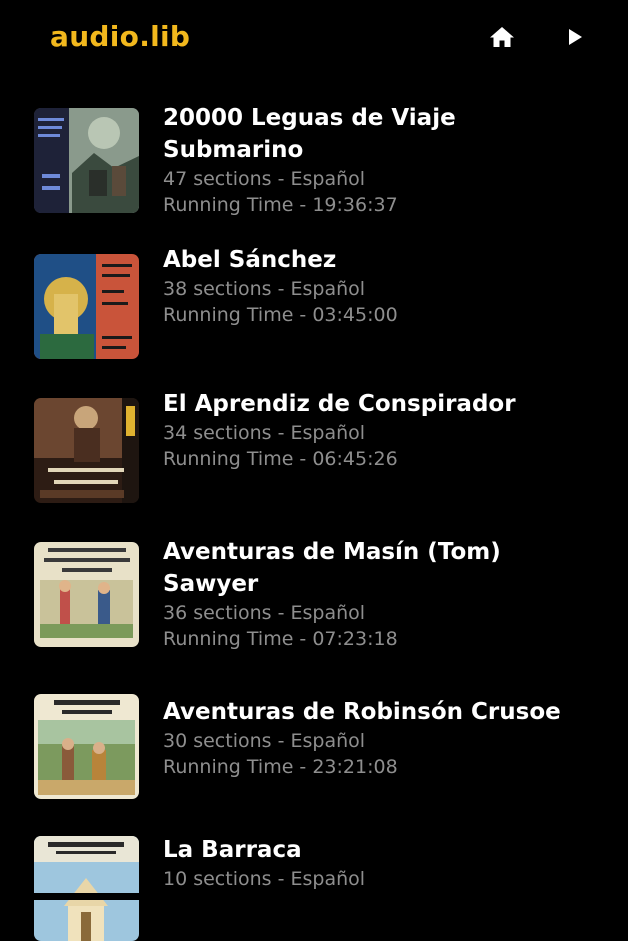  What do you see at coordinates (314, 39) in the screenshot?
I see `app-bar: audio.lib` at bounding box center [314, 39].